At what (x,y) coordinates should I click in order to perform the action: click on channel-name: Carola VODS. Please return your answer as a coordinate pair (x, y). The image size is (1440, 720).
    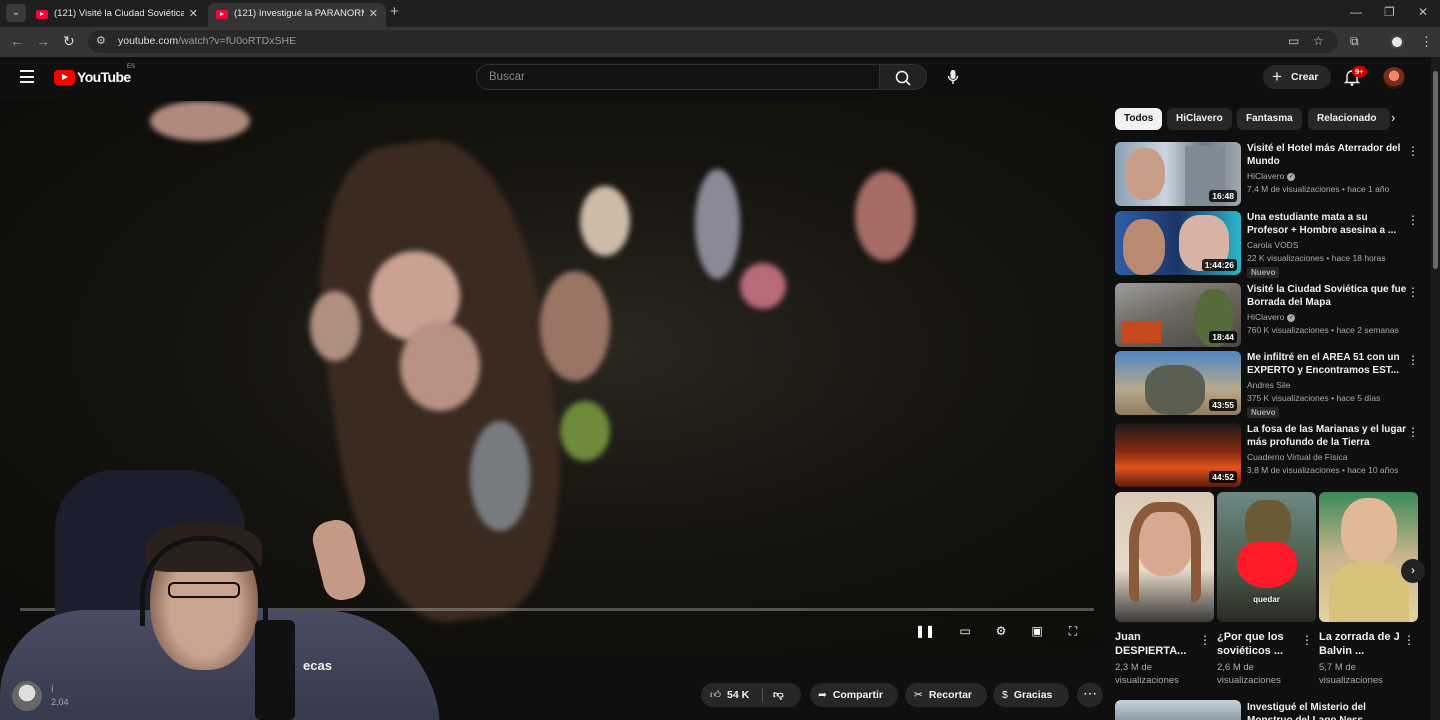
    Looking at the image, I should click on (1273, 245).